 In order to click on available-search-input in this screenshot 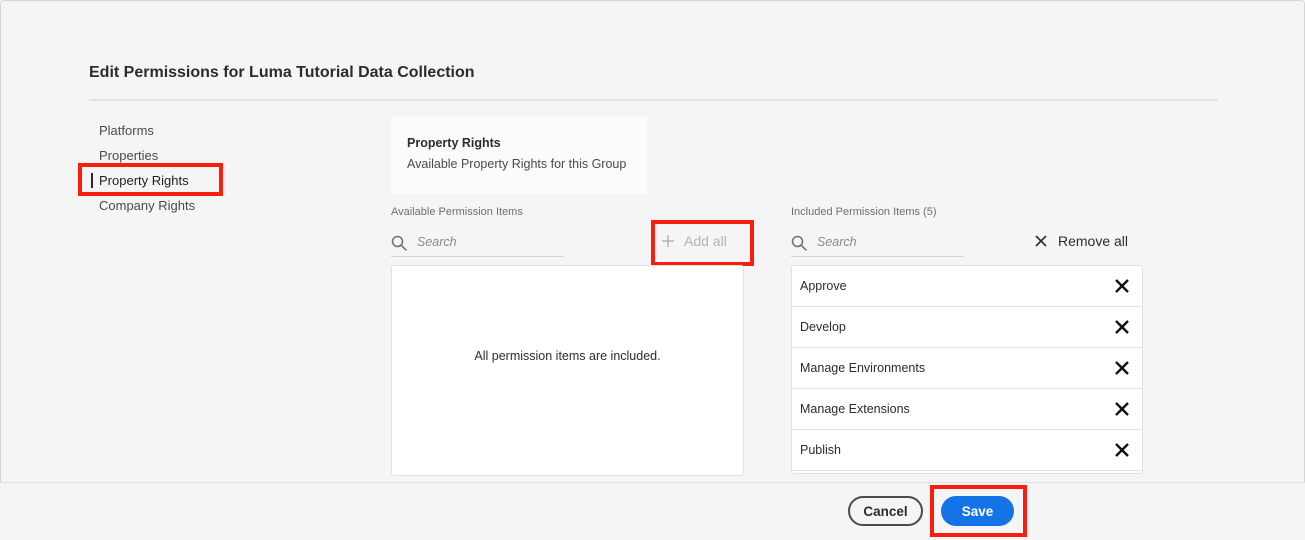, I will do `click(487, 242)`.